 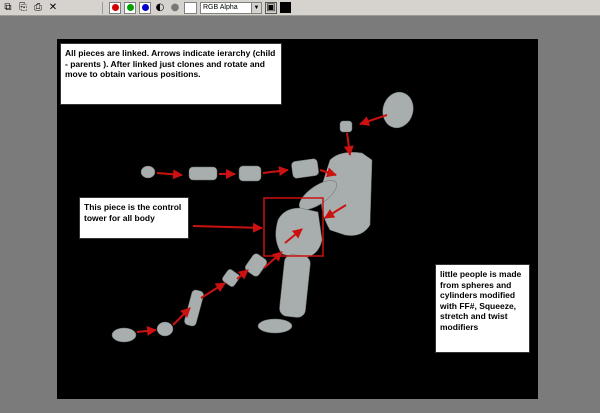 I want to click on hand-sphere, so click(x=148, y=172).